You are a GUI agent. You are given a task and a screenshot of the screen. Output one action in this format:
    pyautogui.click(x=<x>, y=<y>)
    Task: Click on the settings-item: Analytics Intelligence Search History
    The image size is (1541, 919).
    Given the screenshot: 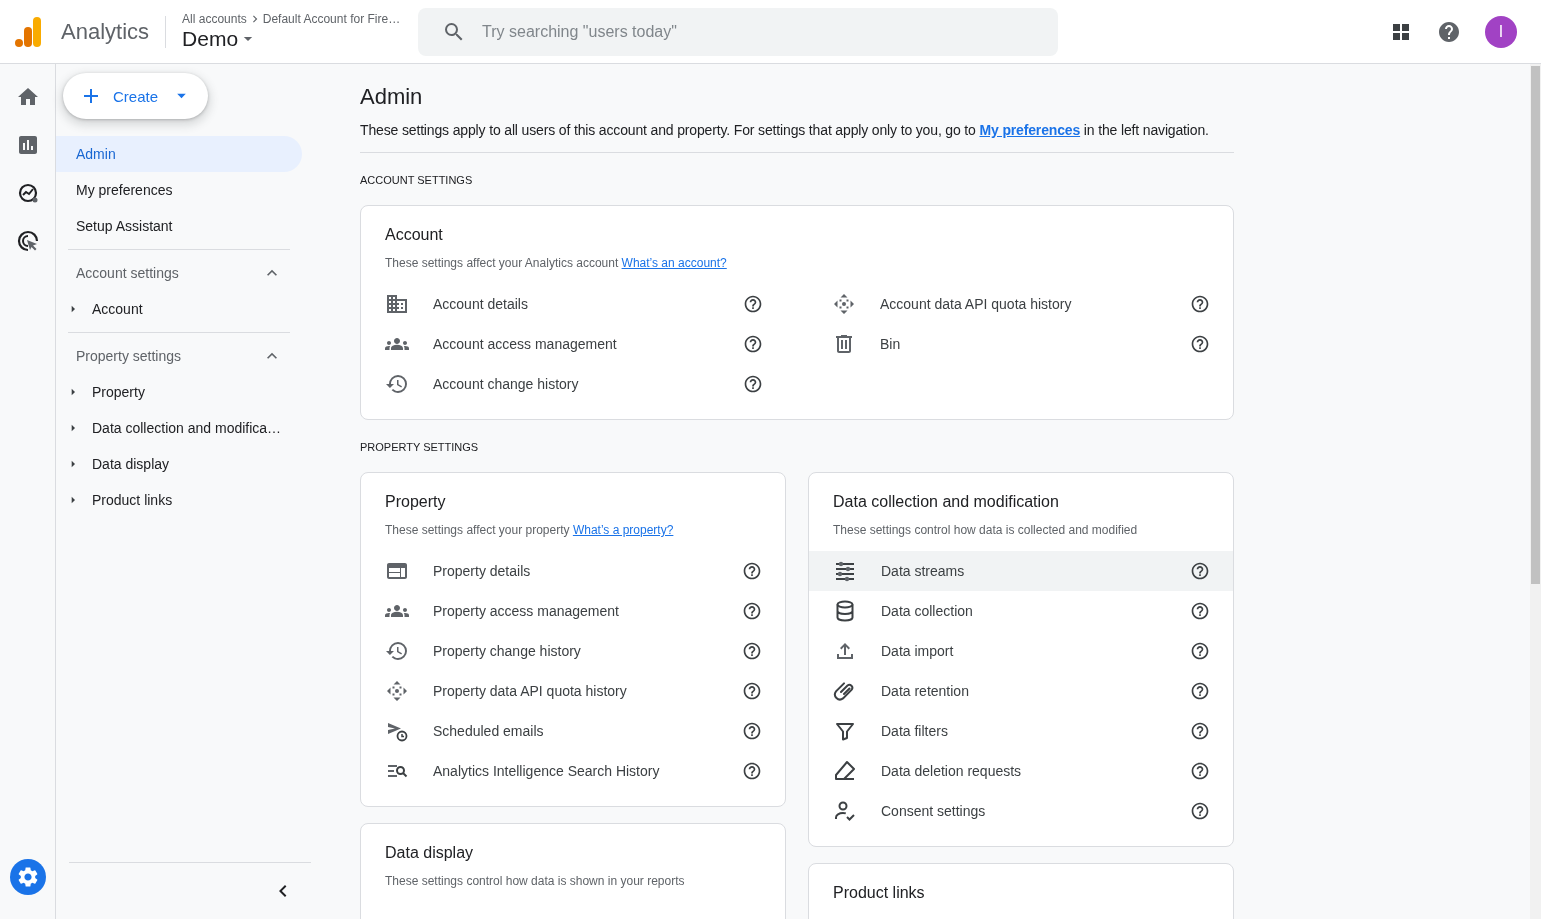 What is the action you would take?
    pyautogui.click(x=573, y=771)
    